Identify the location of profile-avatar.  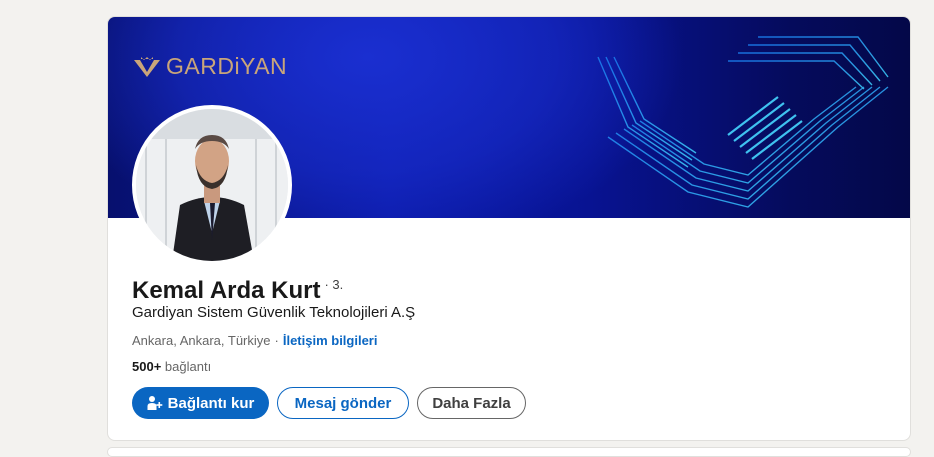
(212, 185).